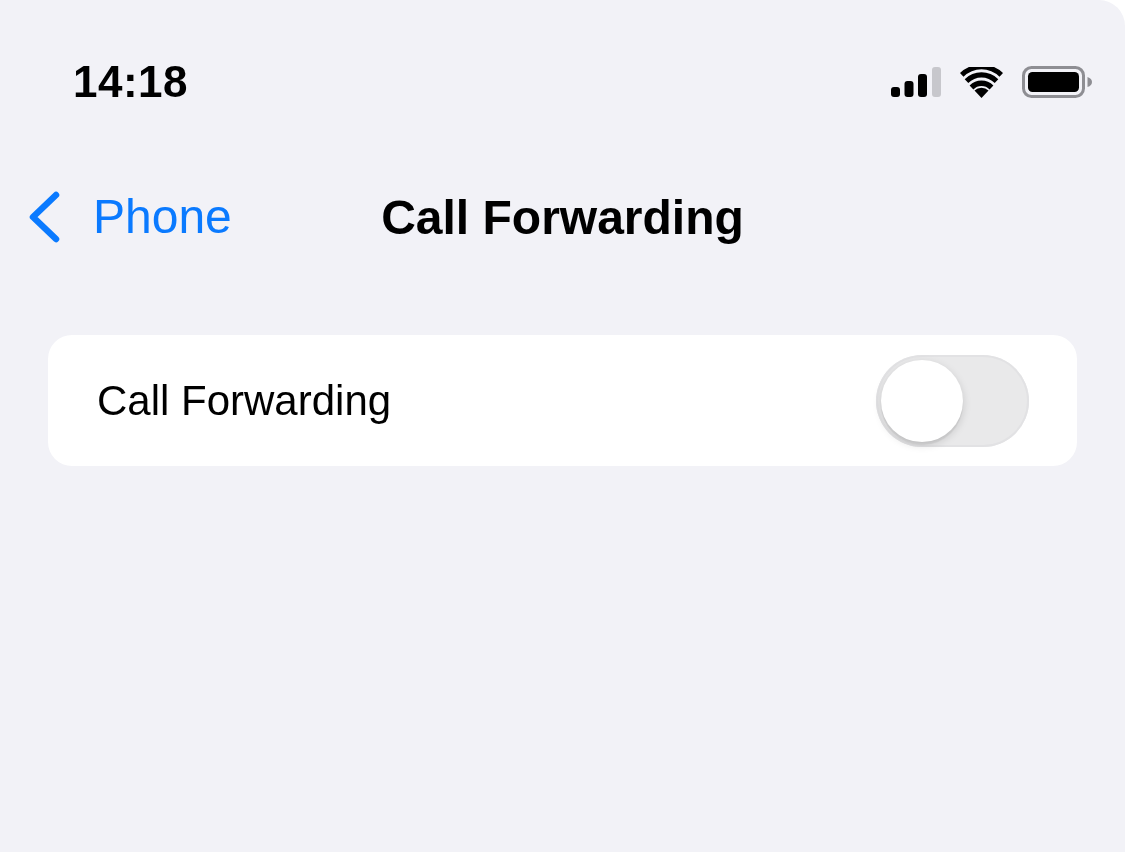  I want to click on chevron-left-icon, so click(44, 217).